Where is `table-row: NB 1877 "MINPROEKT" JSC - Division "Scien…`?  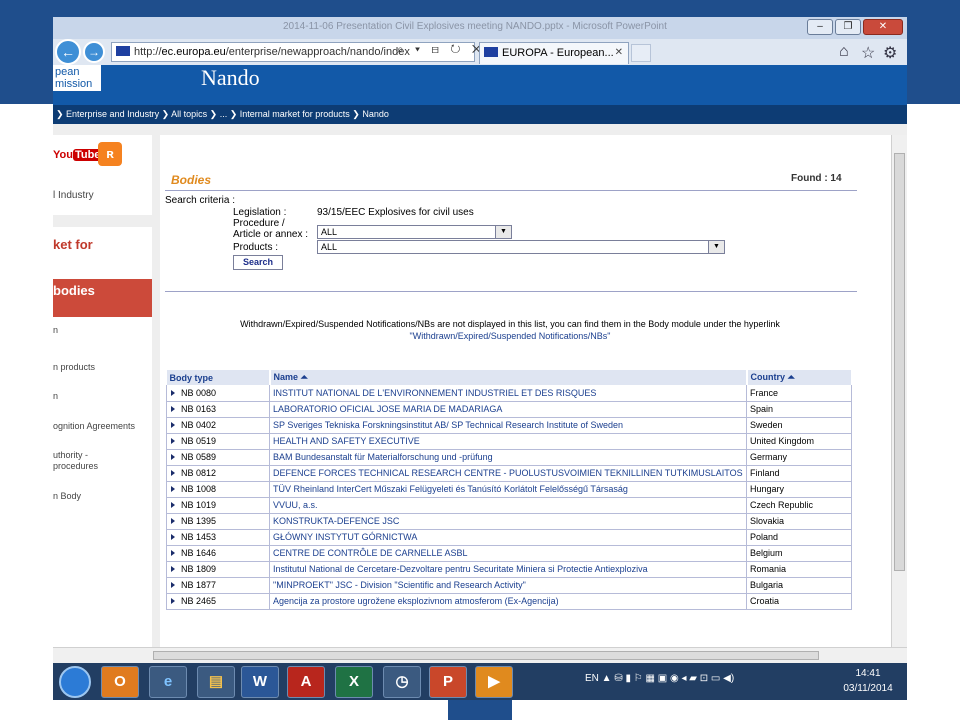
table-row: NB 1877 "MINPROEKT" JSC - Division "Scien… is located at coordinates (509, 585).